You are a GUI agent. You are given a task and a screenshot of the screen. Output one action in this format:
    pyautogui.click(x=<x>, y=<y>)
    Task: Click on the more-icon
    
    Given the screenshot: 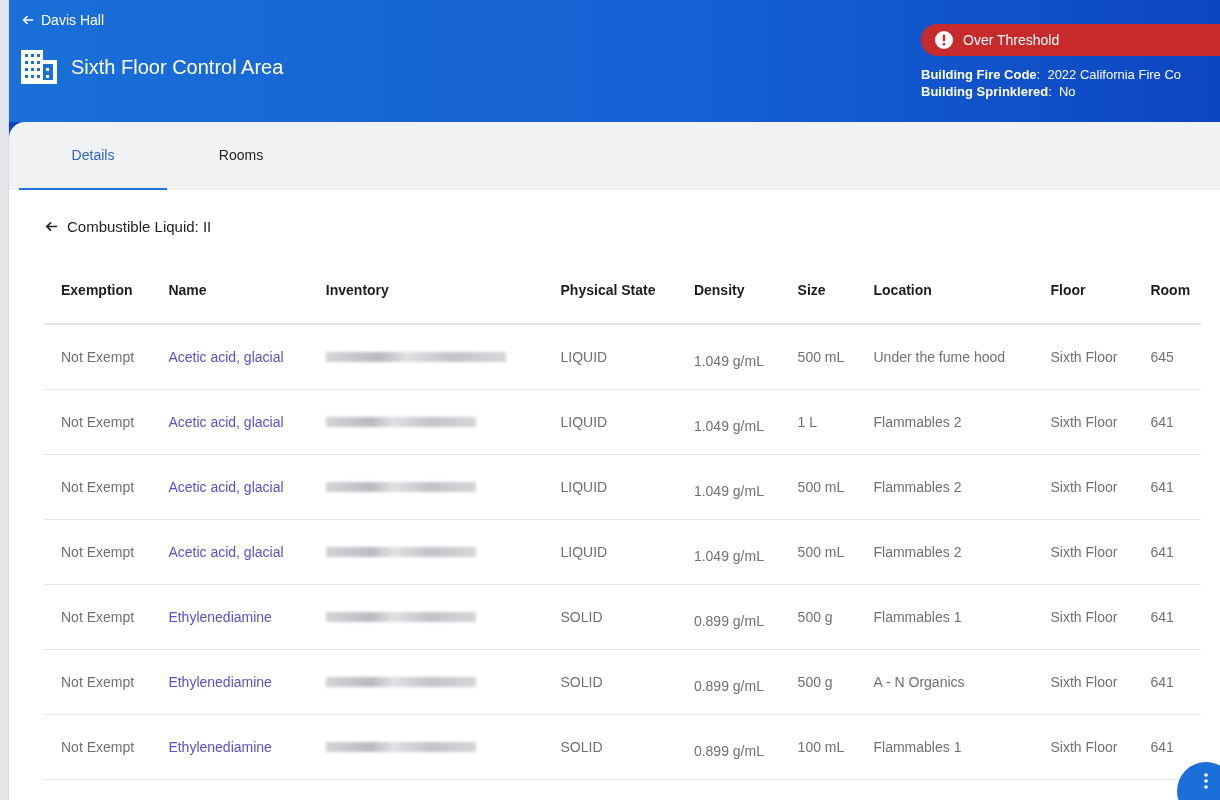 What is the action you would take?
    pyautogui.click(x=1206, y=781)
    